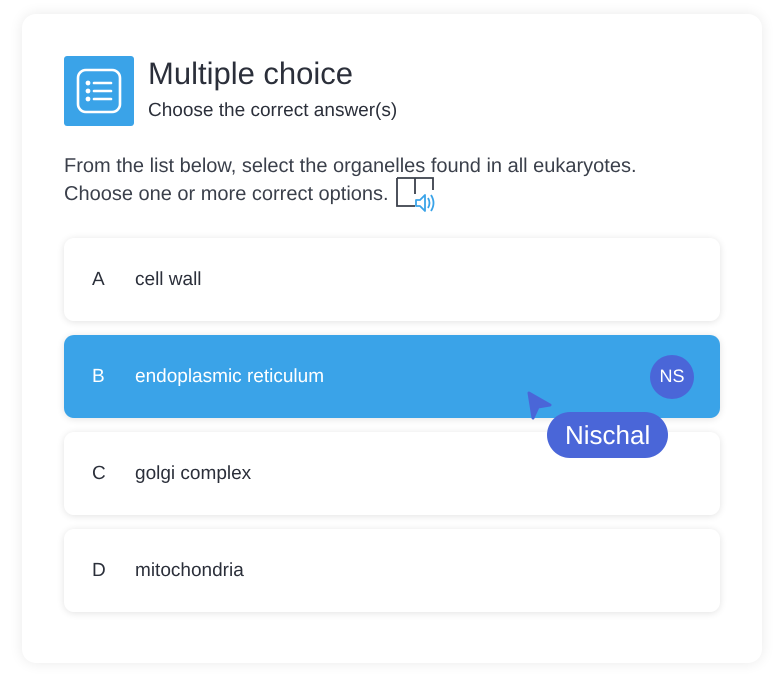 Image resolution: width=782 pixels, height=693 pixels. What do you see at coordinates (392, 376) in the screenshot?
I see `answer-option: B endoplasmic reticulum NS` at bounding box center [392, 376].